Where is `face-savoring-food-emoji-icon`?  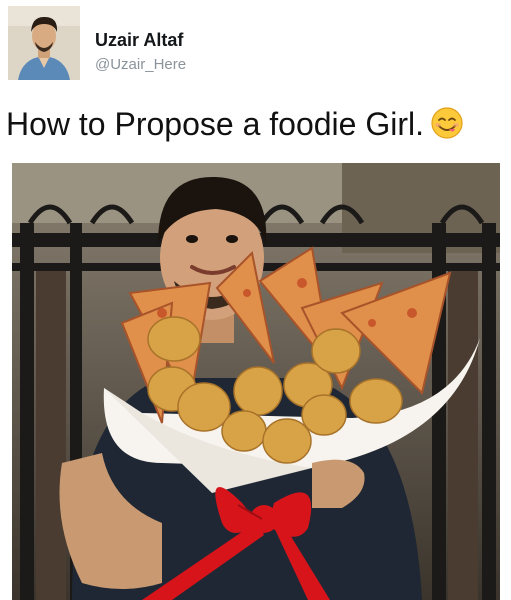 face-savoring-food-emoji-icon is located at coordinates (447, 123).